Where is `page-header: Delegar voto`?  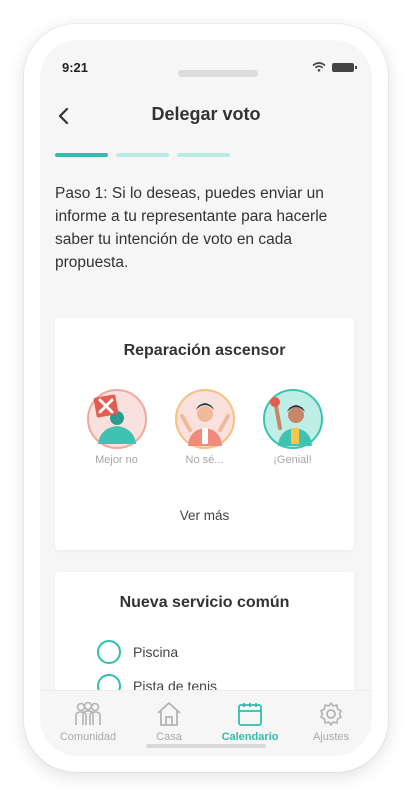
page-header: Delegar voto is located at coordinates (206, 116).